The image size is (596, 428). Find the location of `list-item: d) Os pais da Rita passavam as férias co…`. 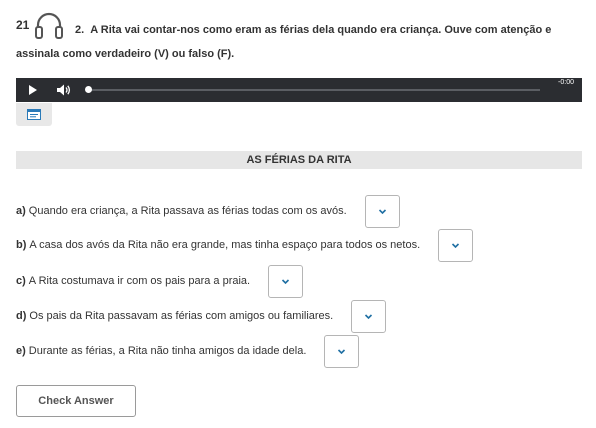

list-item: d) Os pais da Rita passavam as férias co… is located at coordinates (201, 316).